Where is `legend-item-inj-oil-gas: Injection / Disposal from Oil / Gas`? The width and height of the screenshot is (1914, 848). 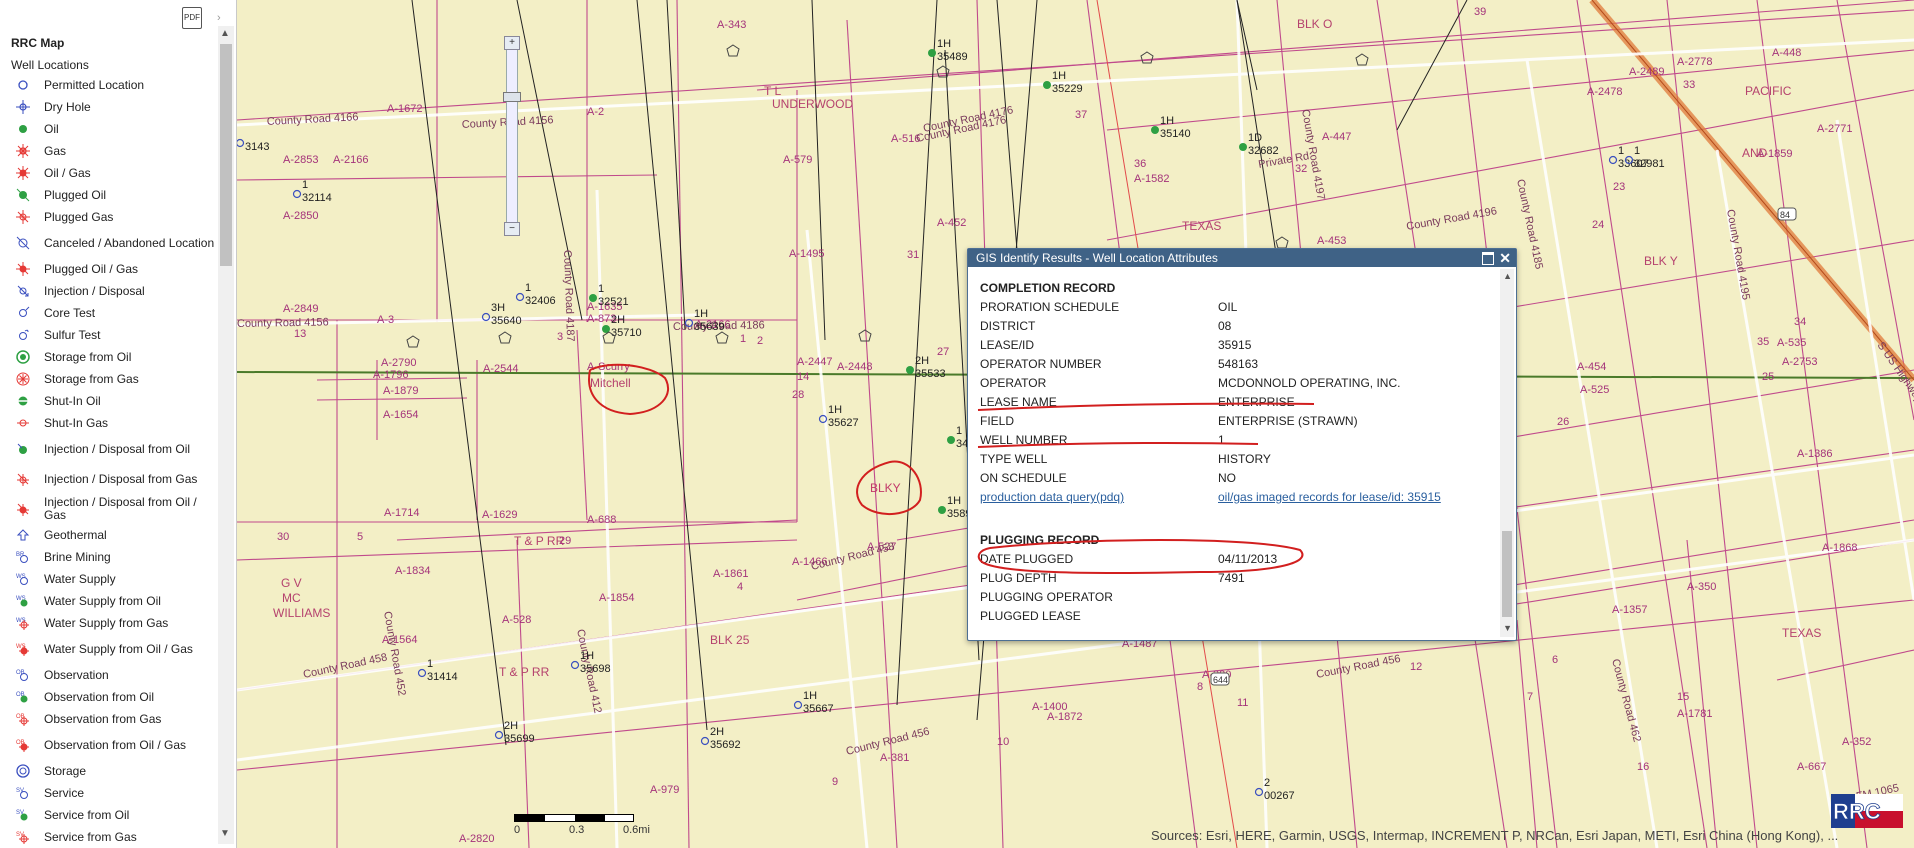 legend-item-inj-oil-gas: Injection / Disposal from Oil / Gas is located at coordinates (113, 509).